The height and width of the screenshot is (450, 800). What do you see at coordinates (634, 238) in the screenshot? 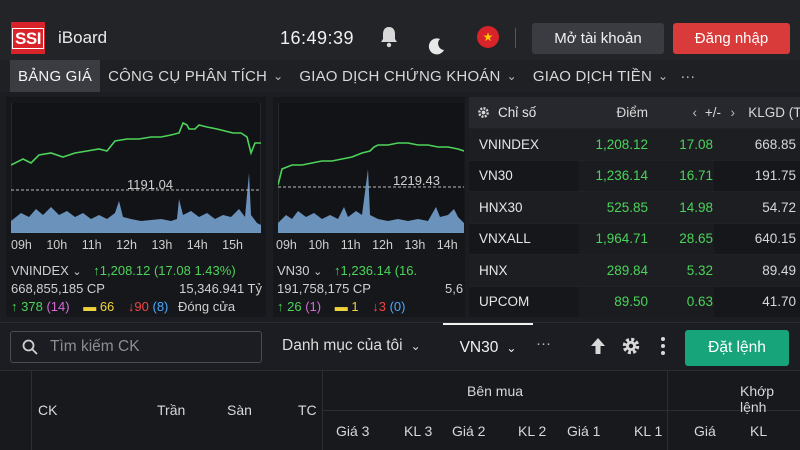
I see `index-row-vnxall: VNXALL 1,964.71 28.65 640.15` at bounding box center [634, 238].